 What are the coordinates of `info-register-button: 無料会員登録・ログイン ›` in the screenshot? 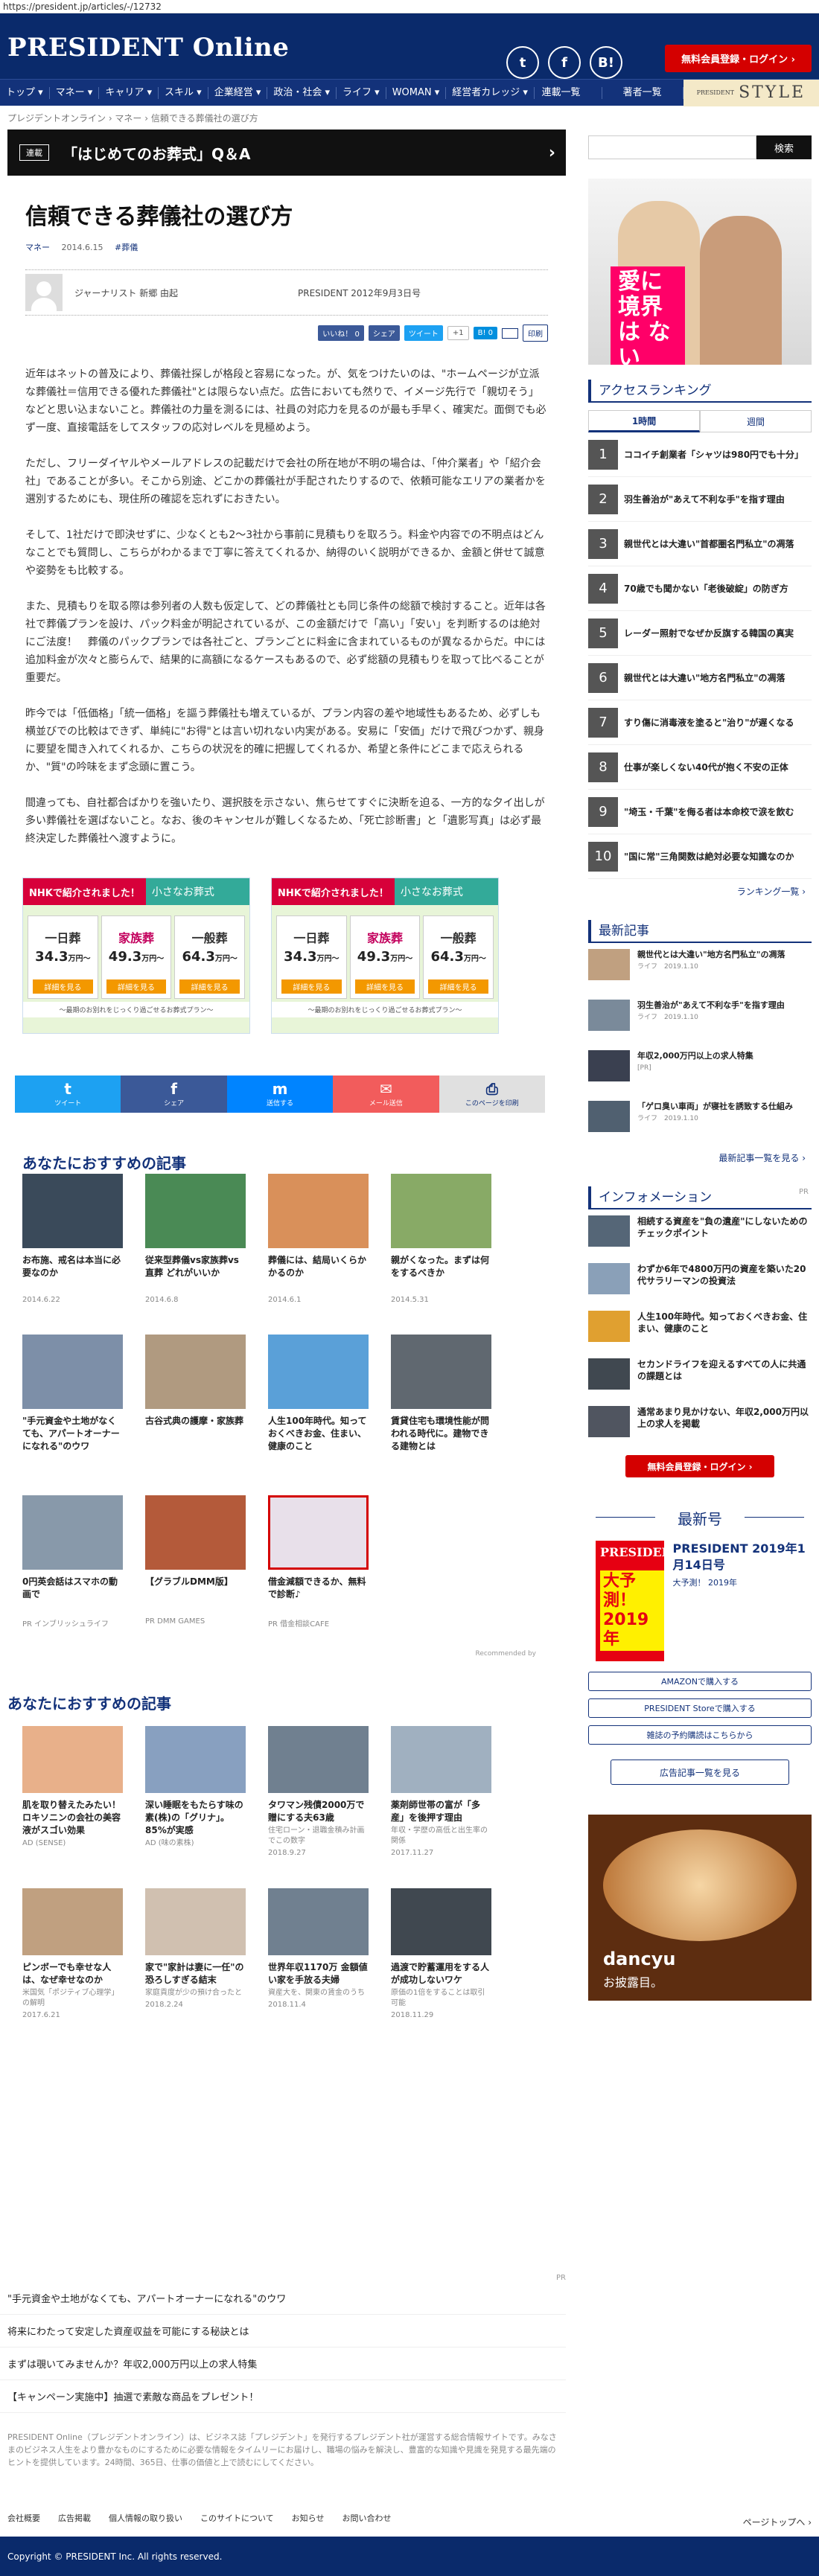 It's located at (699, 1466).